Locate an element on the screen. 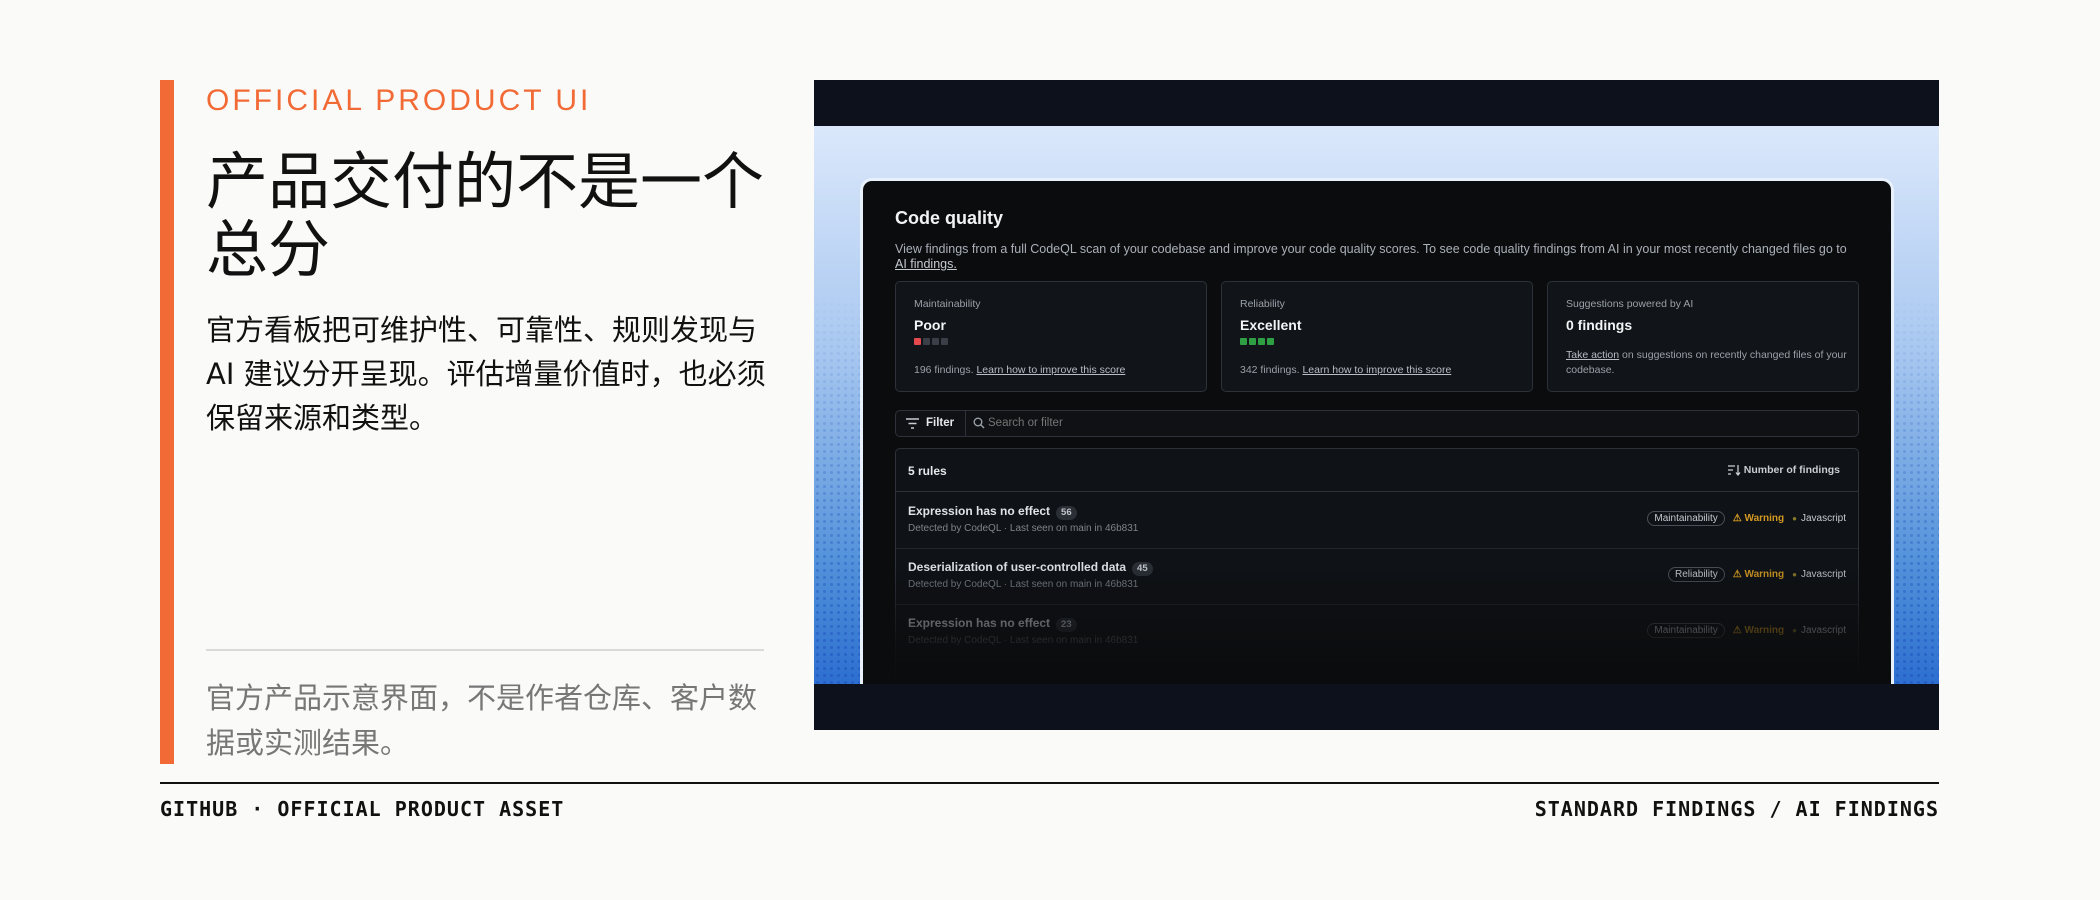 The width and height of the screenshot is (2100, 900). search-input is located at coordinates (1388, 423).